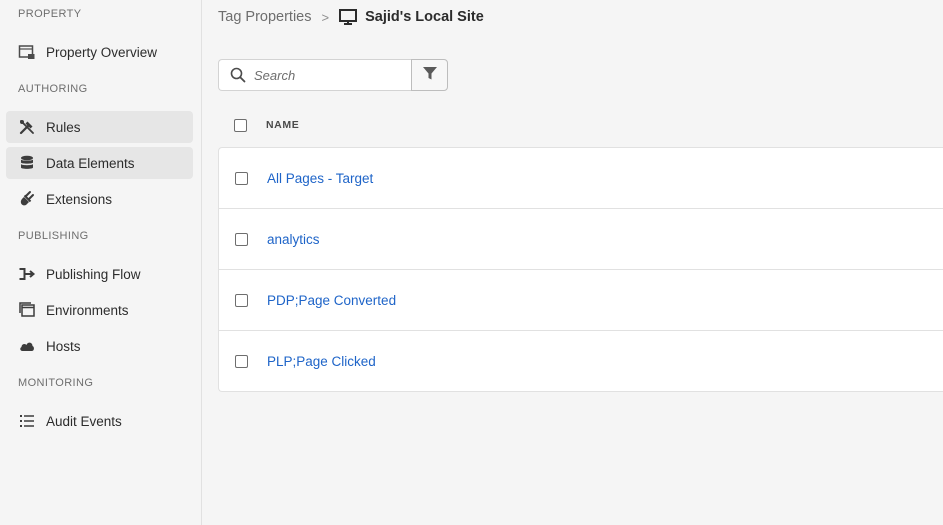 The height and width of the screenshot is (525, 943). I want to click on data-element-link: PLP;Page Clicked, so click(321, 361).